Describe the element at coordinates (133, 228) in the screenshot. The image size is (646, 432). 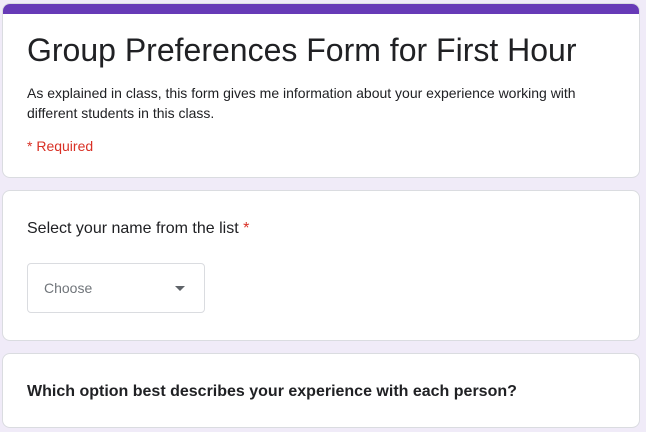
I see `name-question-label: Select your name from the list` at that location.